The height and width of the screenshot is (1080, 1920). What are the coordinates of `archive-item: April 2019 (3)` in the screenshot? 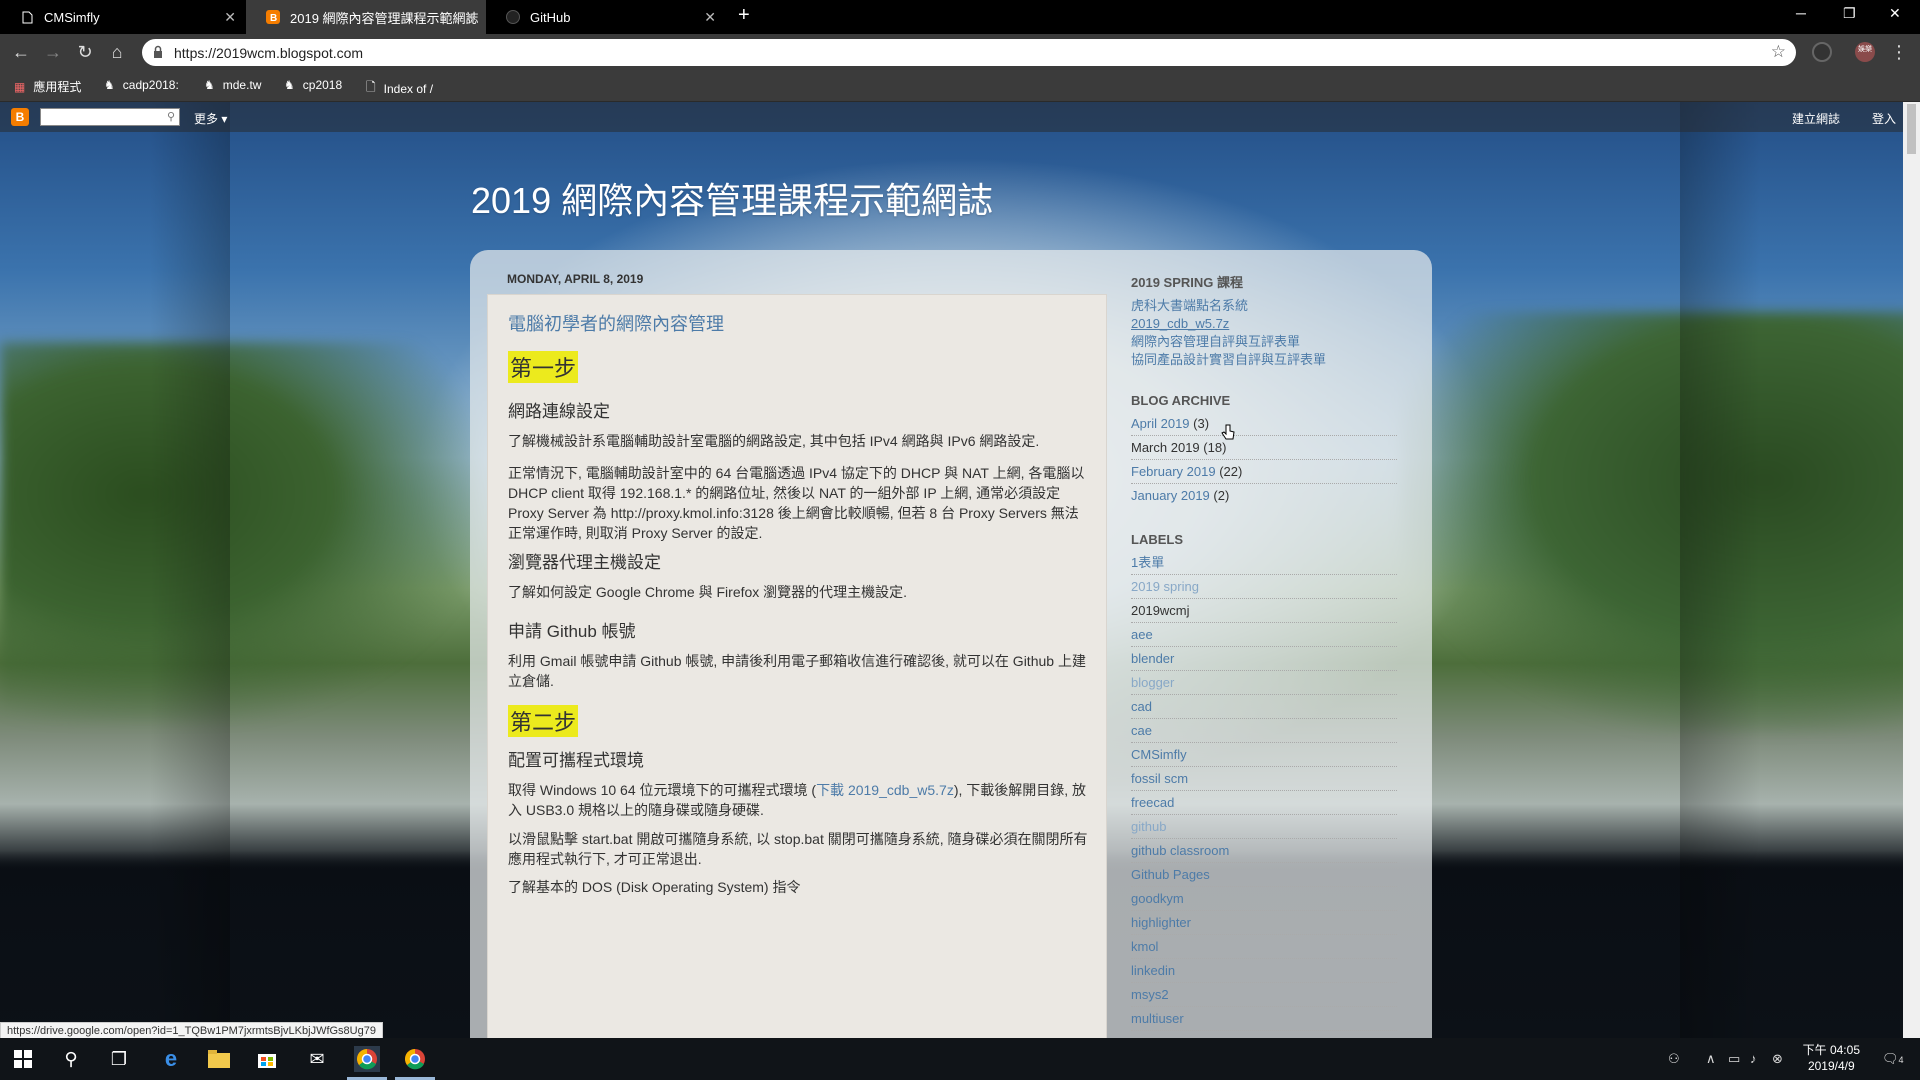 It's located at (1264, 424).